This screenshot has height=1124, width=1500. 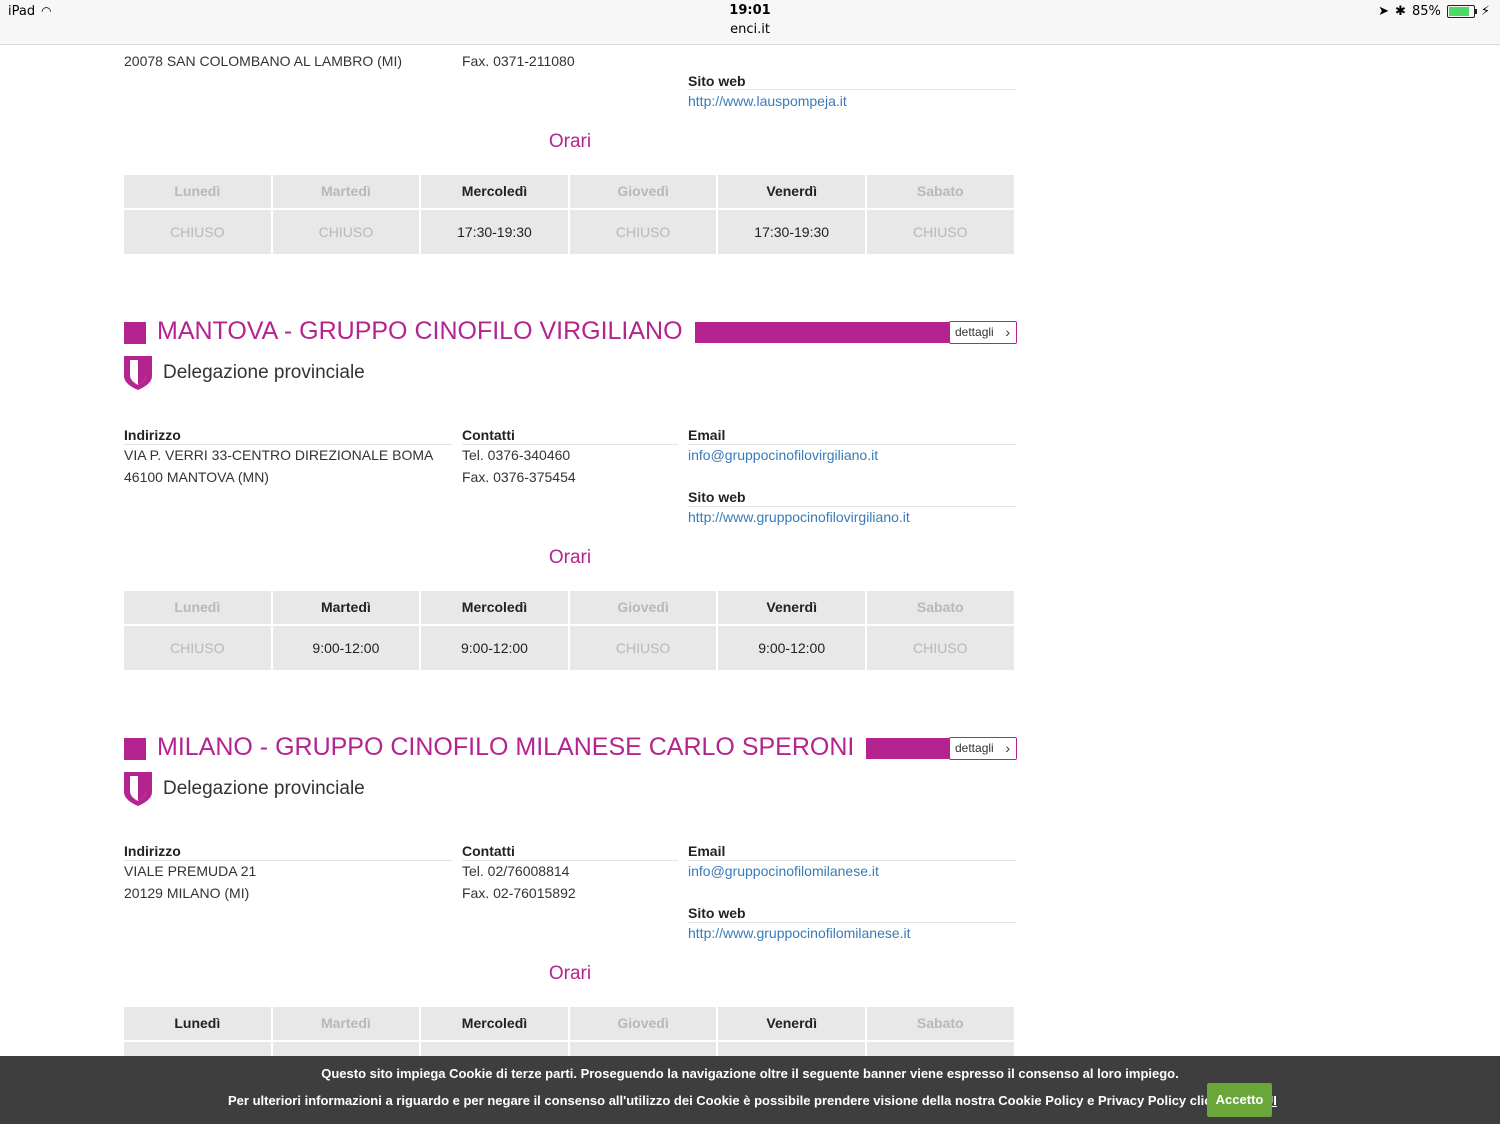 What do you see at coordinates (1485, 11) in the screenshot?
I see `charging-bolt-icon: ⚡` at bounding box center [1485, 11].